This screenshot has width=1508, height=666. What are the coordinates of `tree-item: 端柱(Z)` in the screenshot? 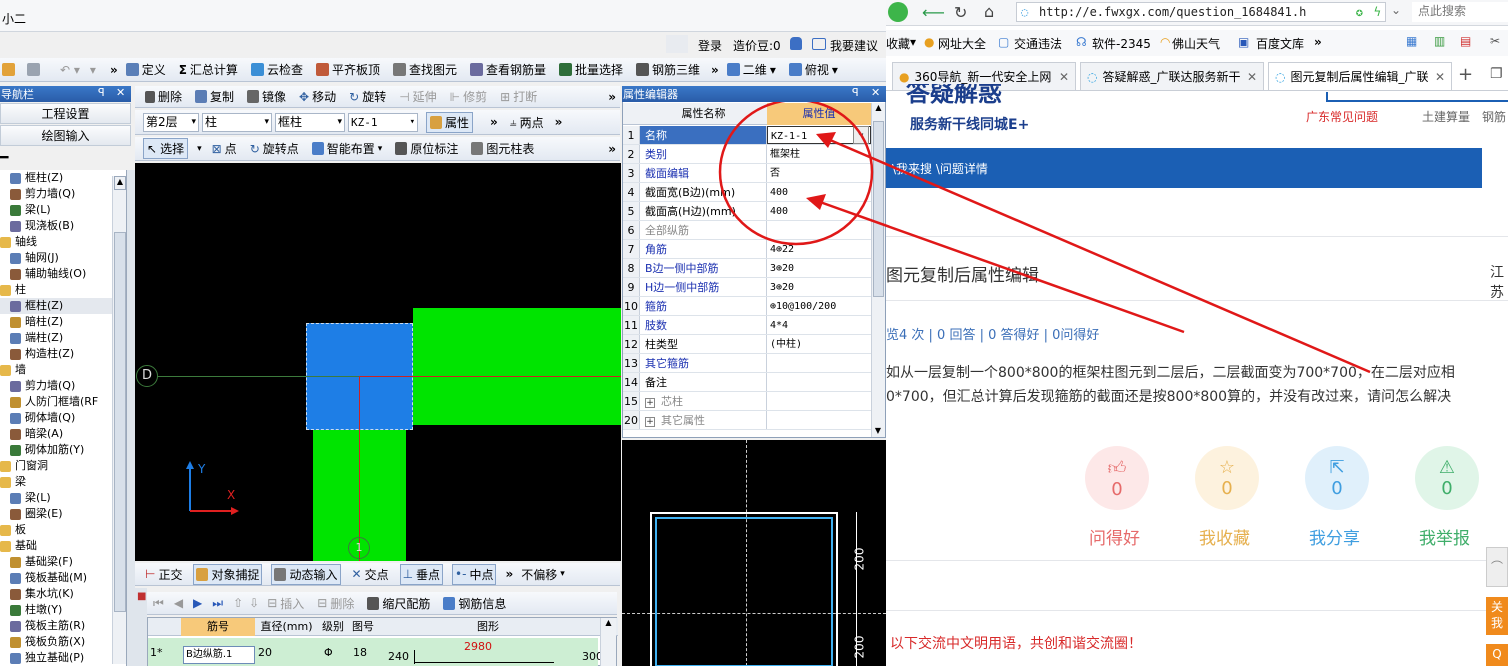 It's located at (63, 338).